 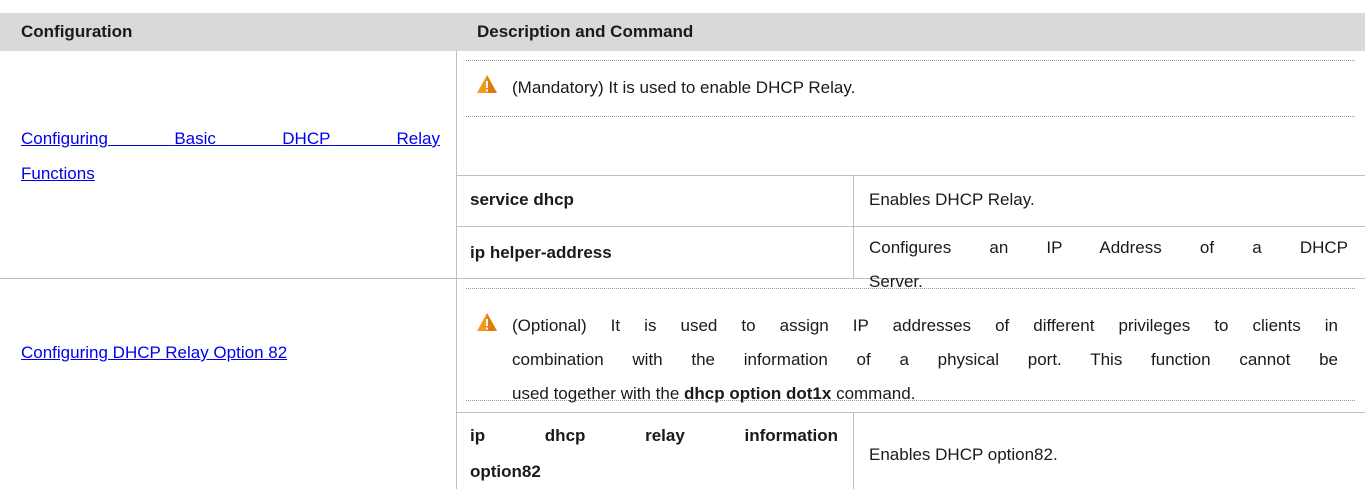 I want to click on command-ip-helper-address: ip helper-address, so click(x=541, y=252).